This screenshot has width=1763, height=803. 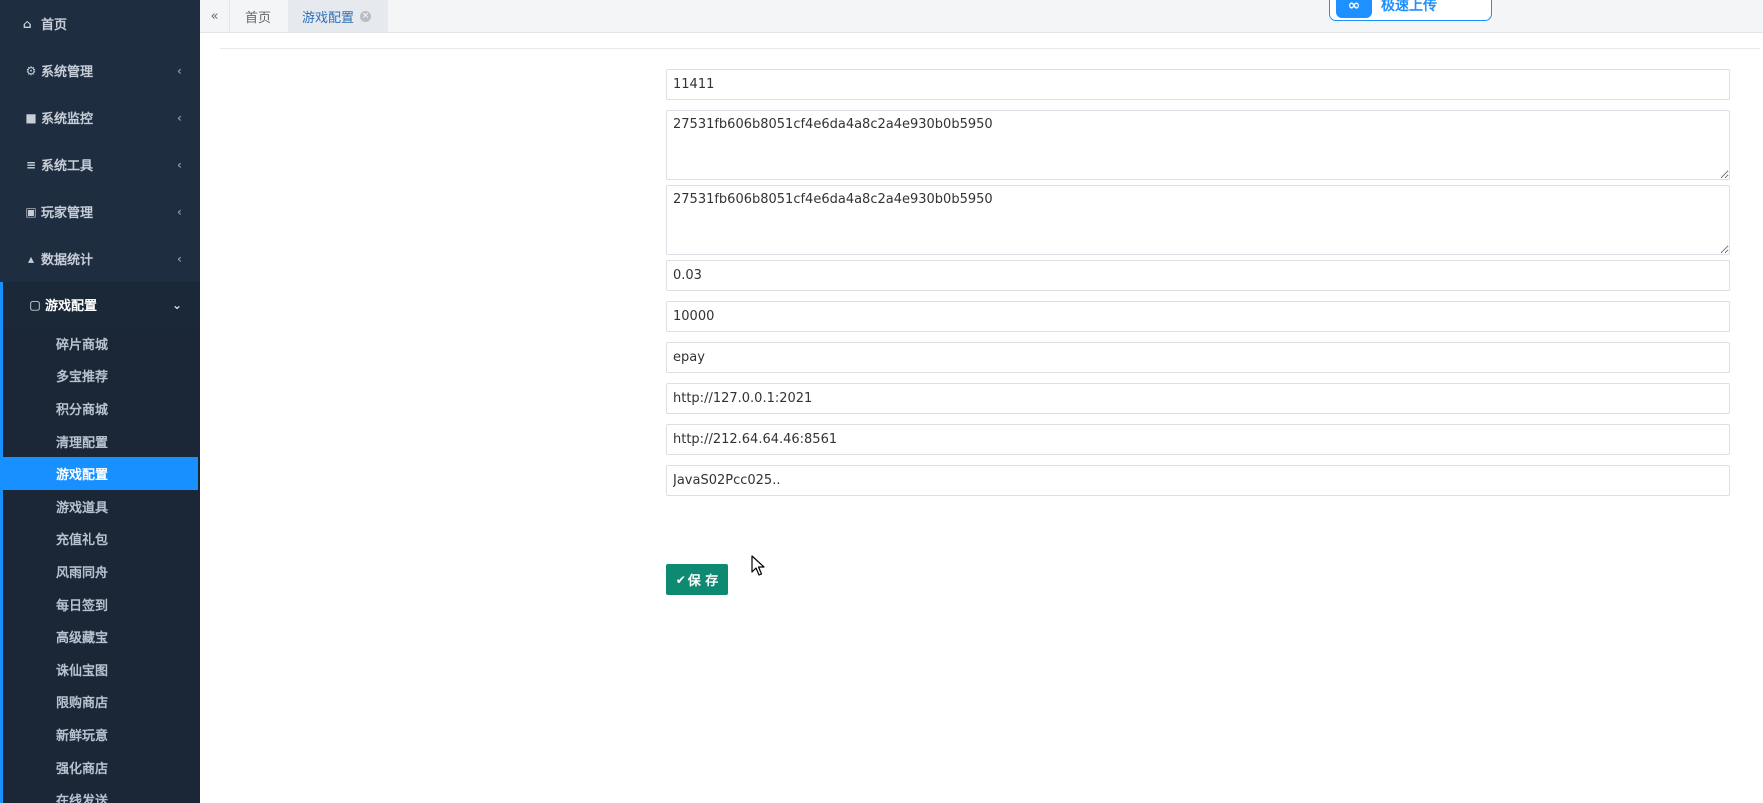 I want to click on sidebar-group-system-monitor: ■ 系统监控 ‹, so click(x=100, y=117).